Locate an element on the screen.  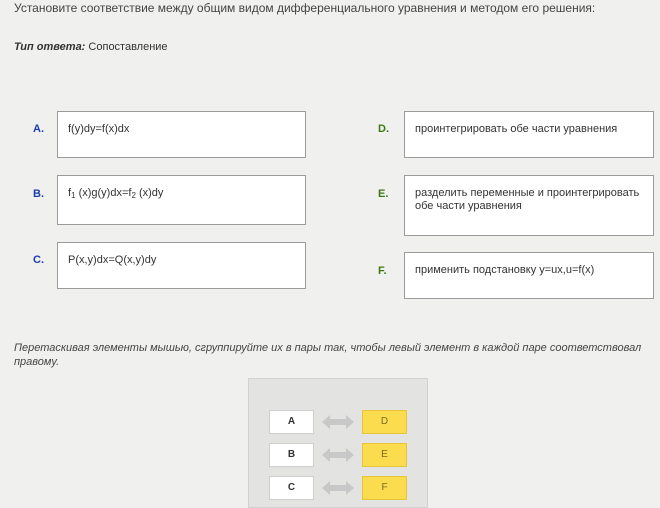
pair-right-chip-d: D is located at coordinates (384, 422).